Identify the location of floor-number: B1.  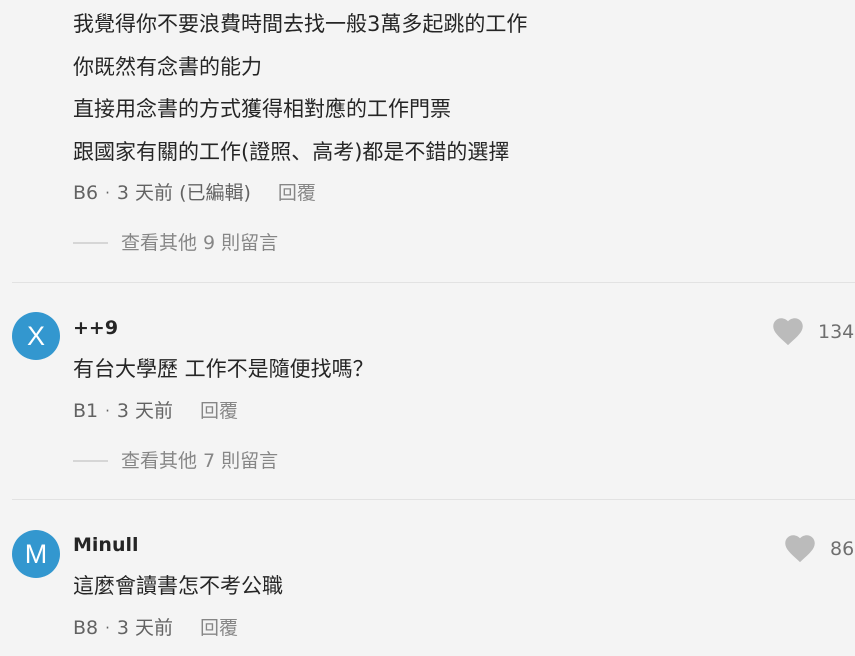
(86, 411).